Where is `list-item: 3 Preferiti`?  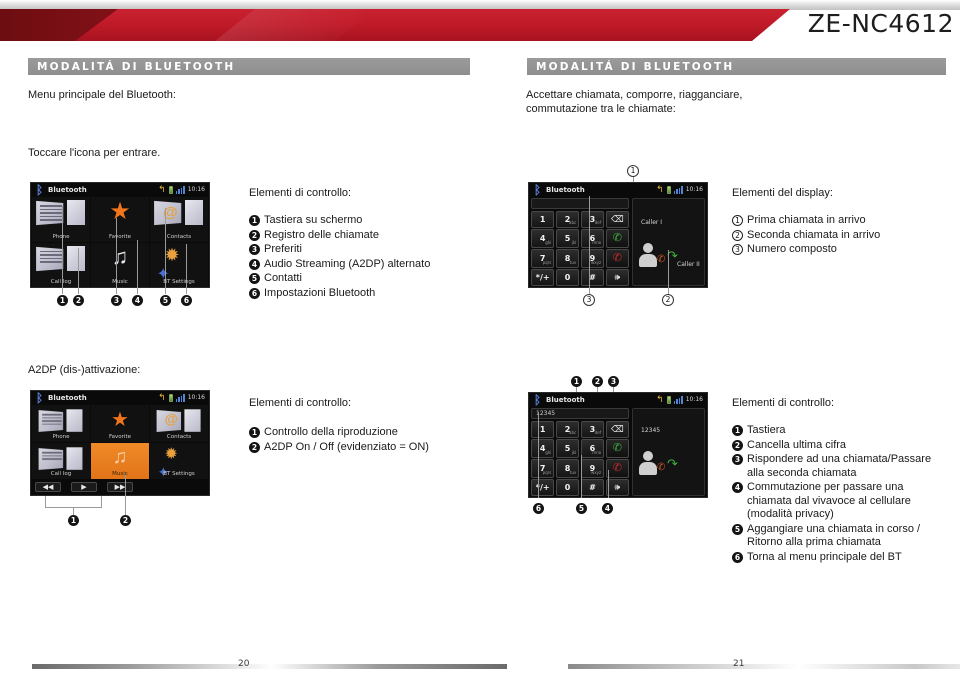
list-item: 3 Preferiti is located at coordinates (364, 250).